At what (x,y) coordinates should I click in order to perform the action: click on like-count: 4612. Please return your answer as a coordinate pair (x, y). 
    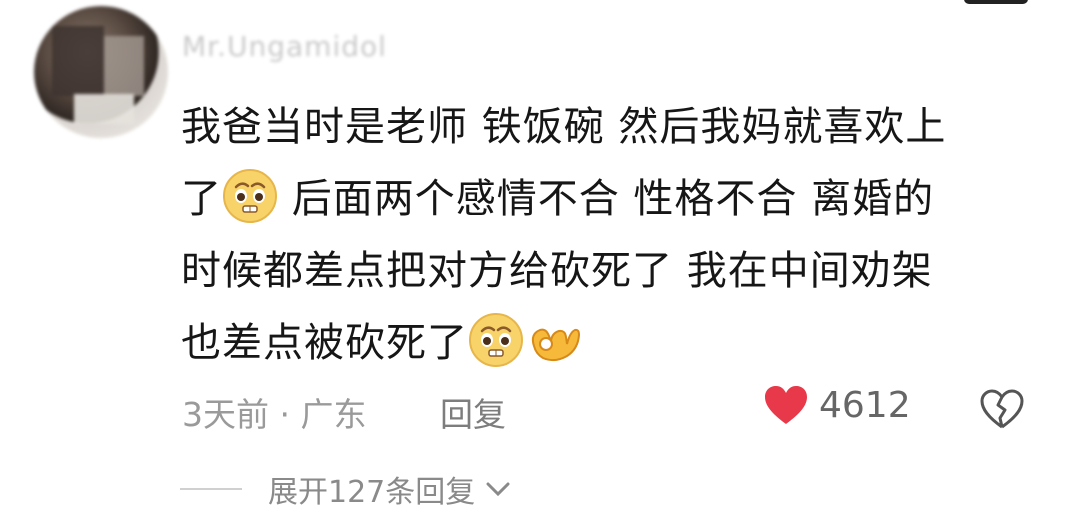
    Looking at the image, I should click on (865, 405).